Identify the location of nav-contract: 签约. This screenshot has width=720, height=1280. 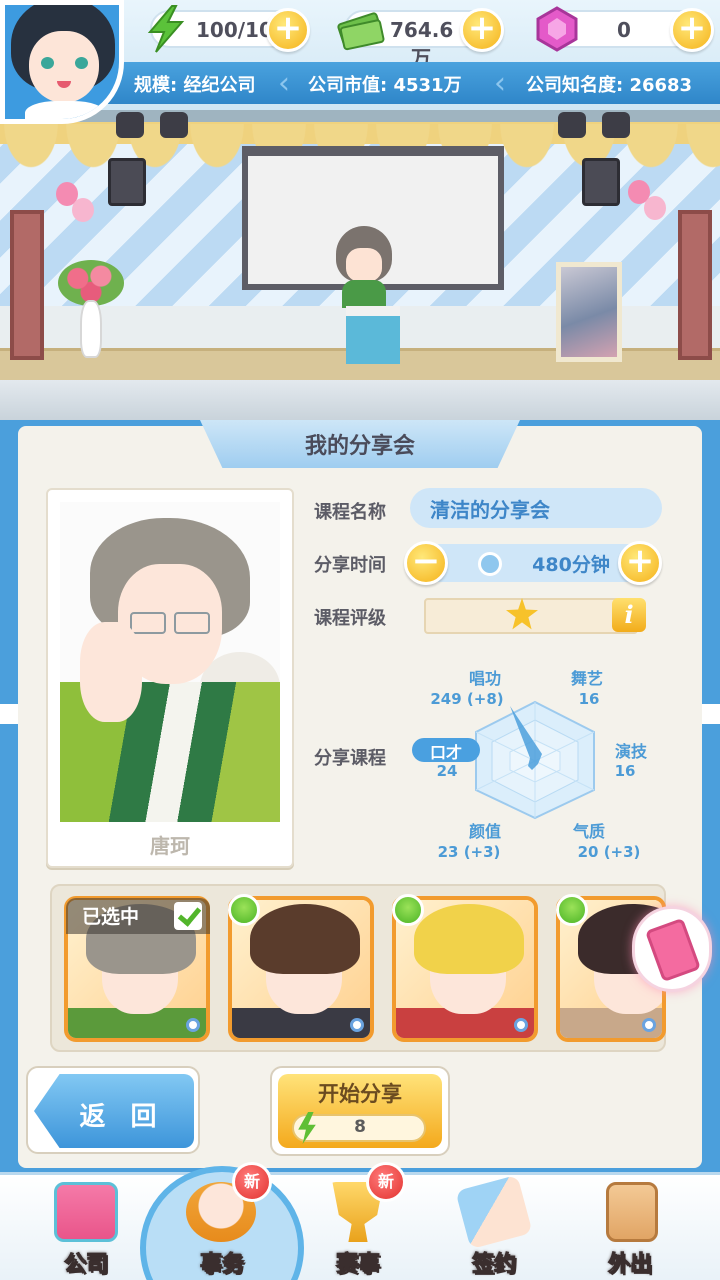
(494, 1226).